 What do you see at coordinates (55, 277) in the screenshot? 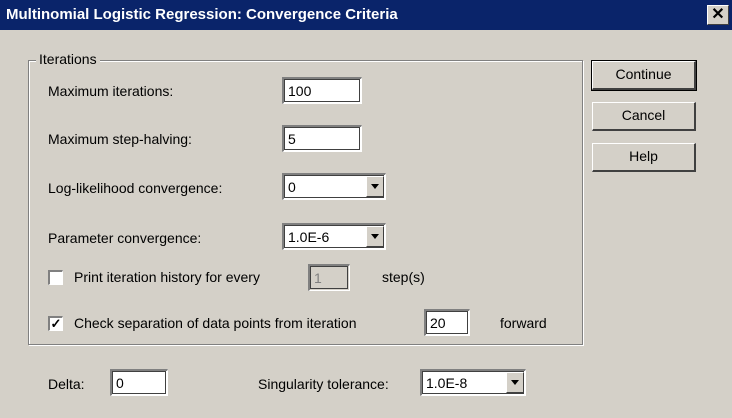
I see `print-history-checkbox` at bounding box center [55, 277].